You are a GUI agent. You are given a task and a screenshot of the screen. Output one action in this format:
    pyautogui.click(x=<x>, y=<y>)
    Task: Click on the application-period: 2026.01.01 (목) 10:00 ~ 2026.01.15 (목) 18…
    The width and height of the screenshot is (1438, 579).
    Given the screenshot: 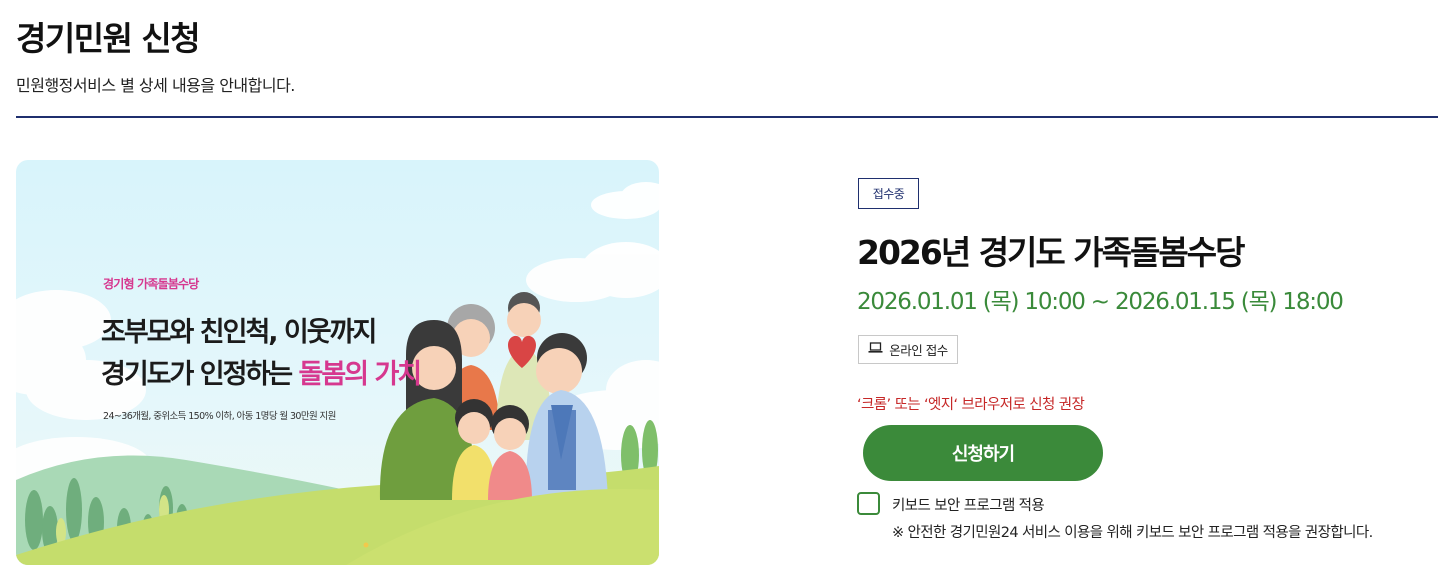 What is the action you would take?
    pyautogui.click(x=1100, y=302)
    